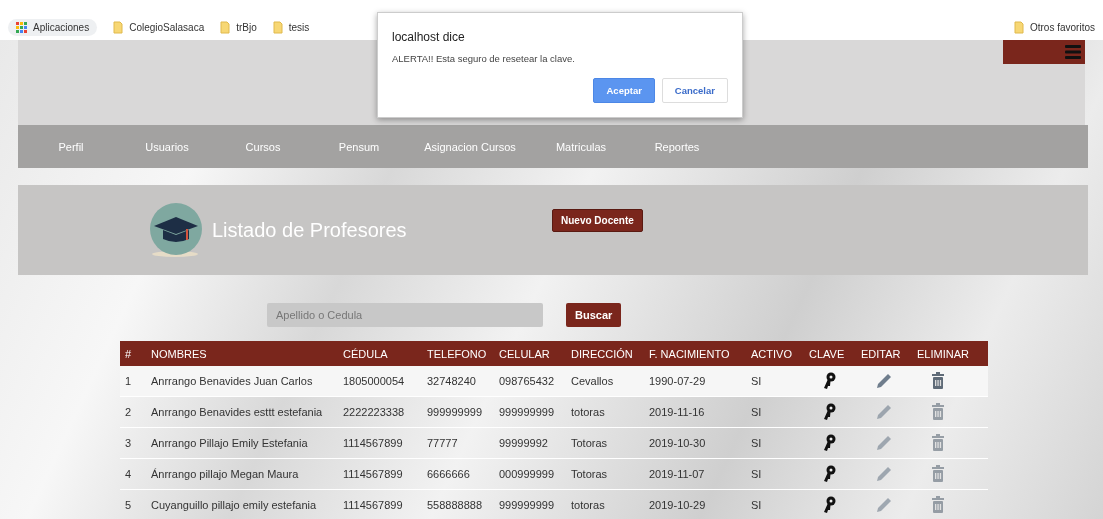 Image resolution: width=1103 pixels, height=519 pixels. What do you see at coordinates (458, 353) in the screenshot?
I see `column-header: TELEFONO` at bounding box center [458, 353].